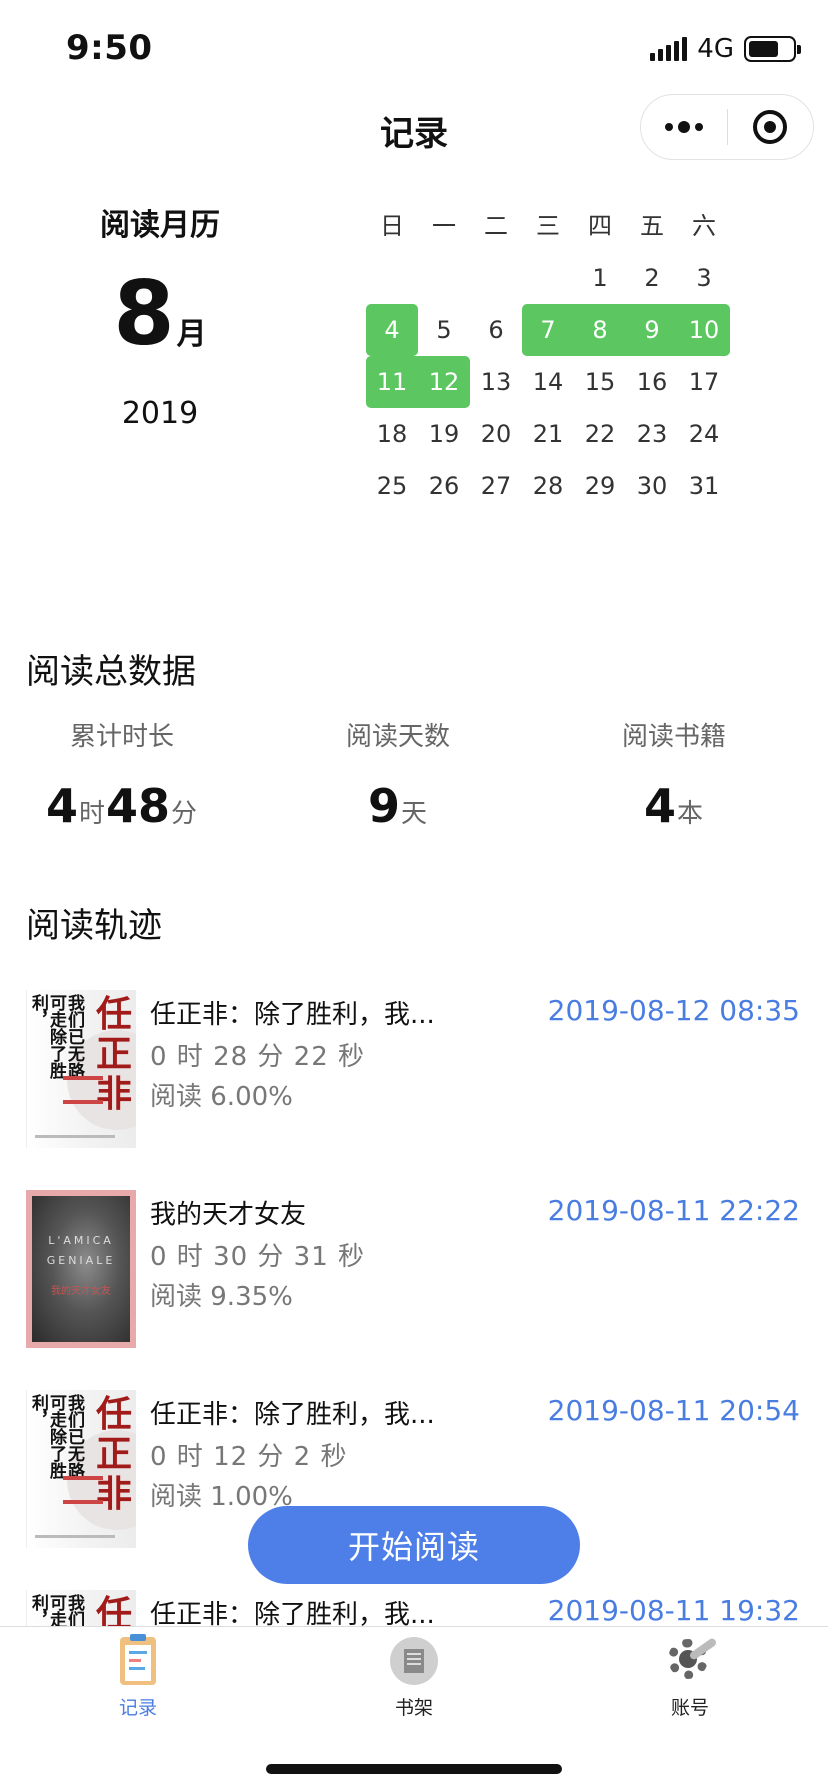 Image resolution: width=828 pixels, height=1792 pixels. Describe the element at coordinates (444, 382) in the screenshot. I see `calendar-day-read: 12` at that location.